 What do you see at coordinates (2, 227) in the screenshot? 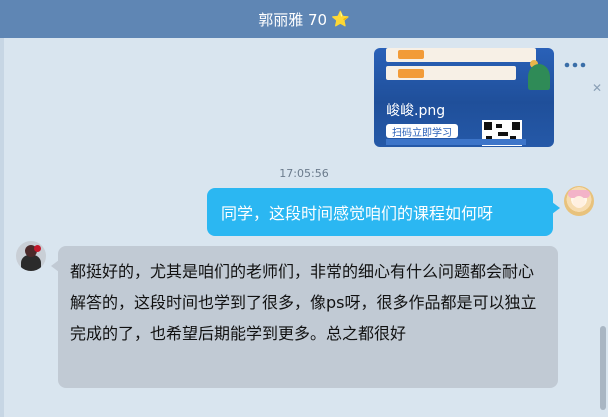
I see `left-edge` at bounding box center [2, 227].